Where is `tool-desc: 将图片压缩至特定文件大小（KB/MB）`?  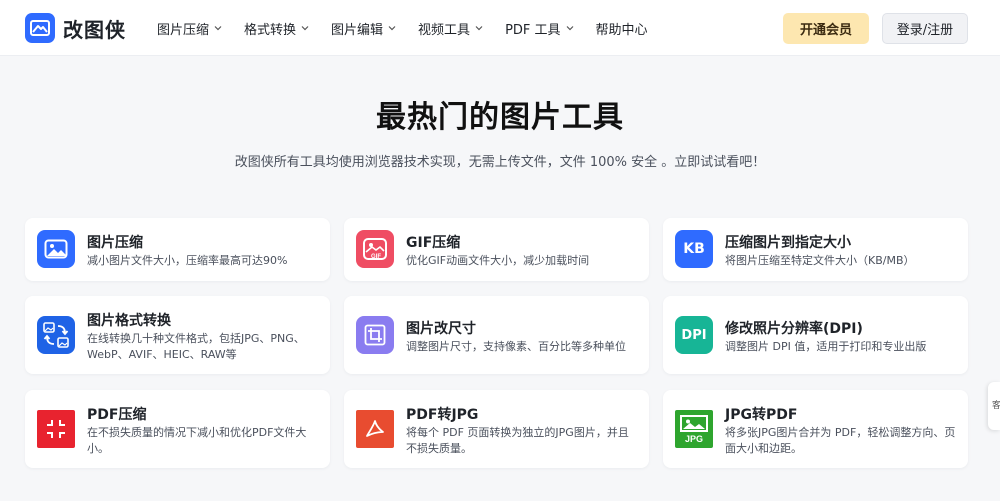 tool-desc: 将图片压缩至特定文件大小（KB/MB） is located at coordinates (820, 260).